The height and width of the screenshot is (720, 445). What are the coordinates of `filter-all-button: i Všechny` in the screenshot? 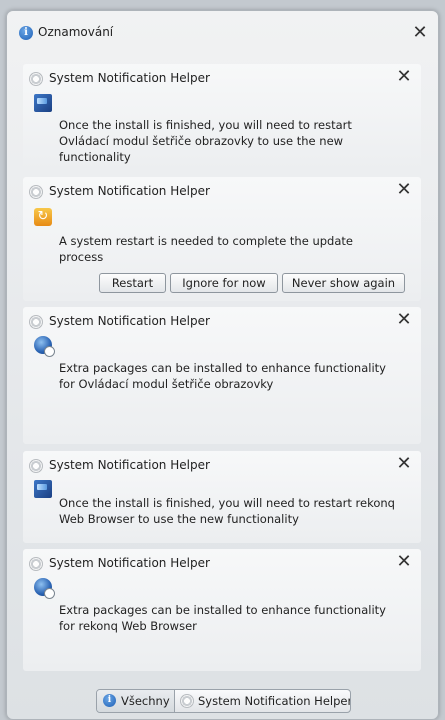 It's located at (136, 701).